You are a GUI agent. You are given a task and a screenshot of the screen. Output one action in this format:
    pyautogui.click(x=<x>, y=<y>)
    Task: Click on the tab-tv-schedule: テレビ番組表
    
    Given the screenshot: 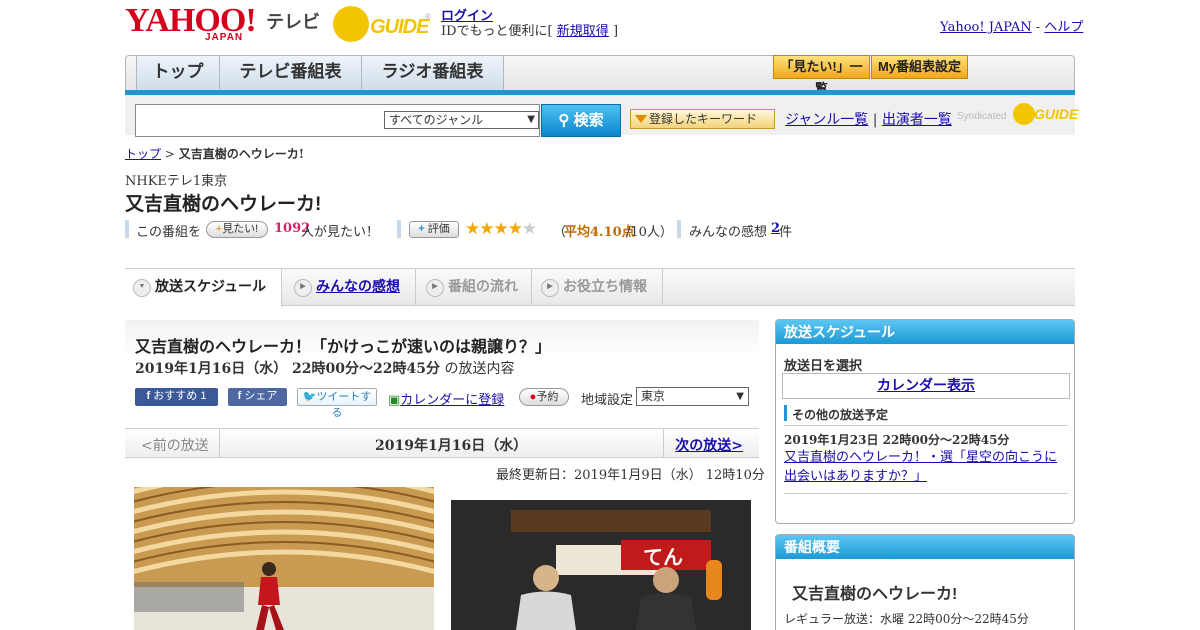 What is the action you would take?
    pyautogui.click(x=291, y=73)
    